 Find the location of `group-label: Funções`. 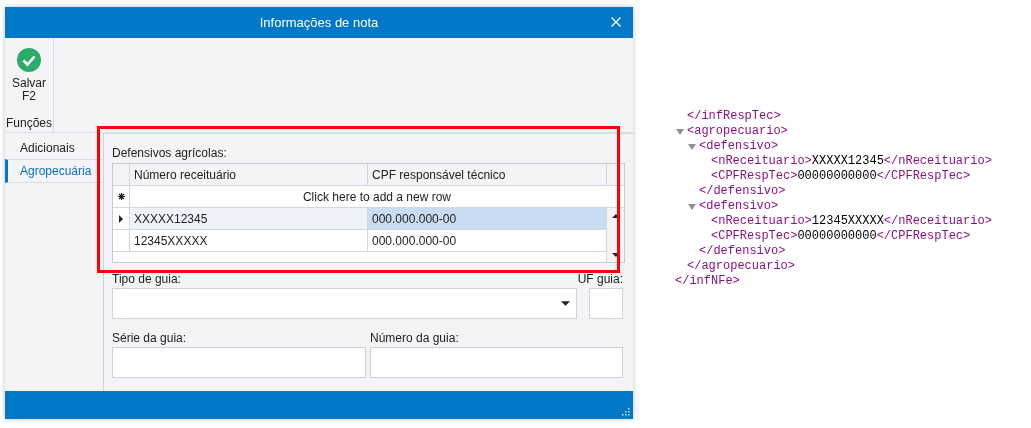

group-label: Funções is located at coordinates (29, 123).